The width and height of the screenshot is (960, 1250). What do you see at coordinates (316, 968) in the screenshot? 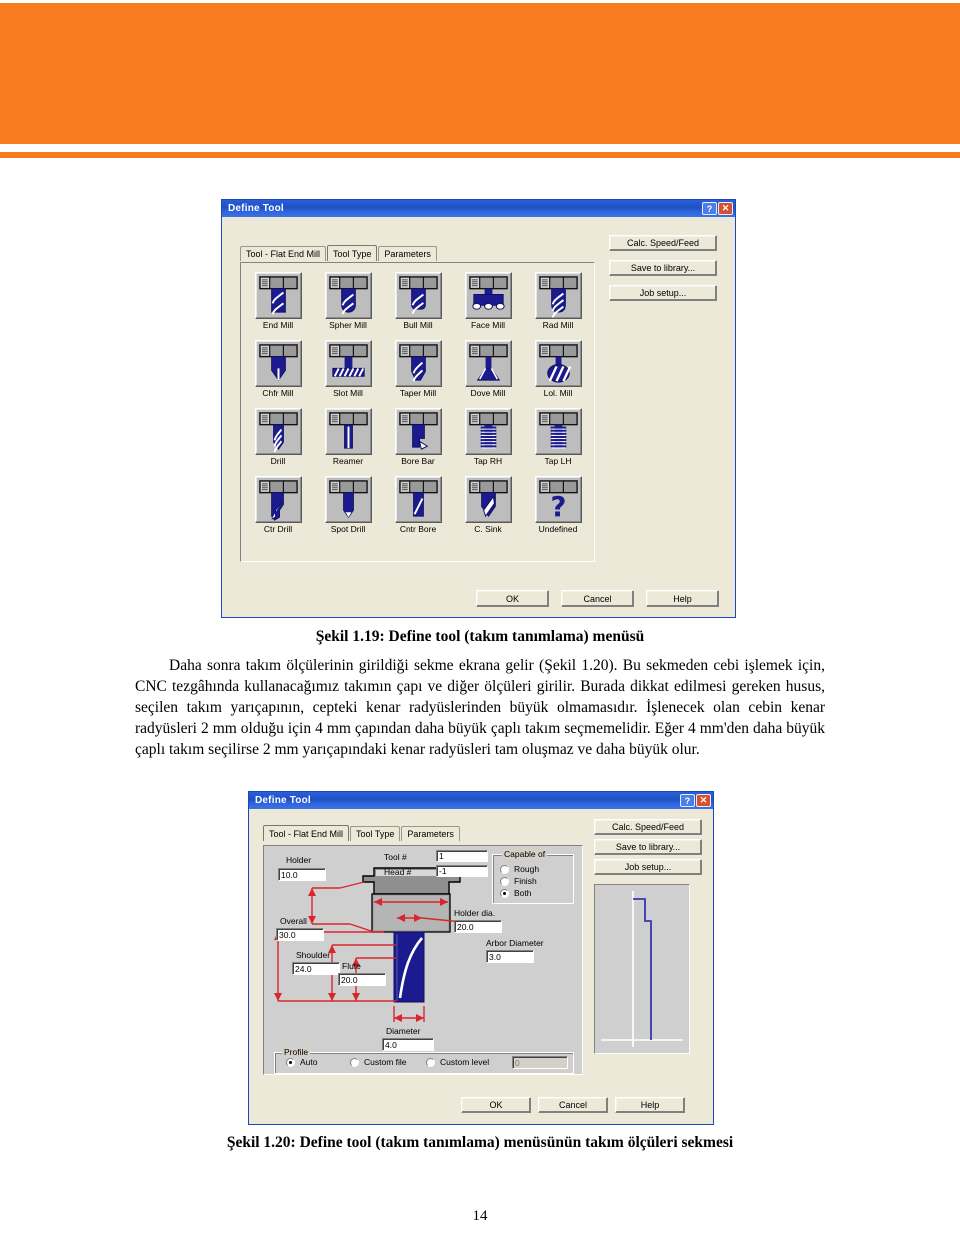
I see `shoulder-length-input: 24.0` at bounding box center [316, 968].